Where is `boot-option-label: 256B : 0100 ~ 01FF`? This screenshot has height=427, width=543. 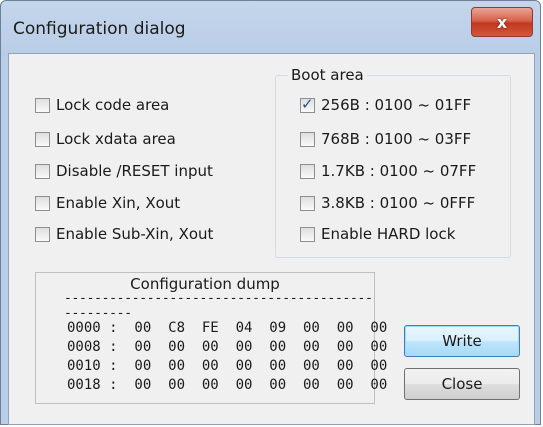
boot-option-label: 256B : 0100 ~ 01FF is located at coordinates (396, 105).